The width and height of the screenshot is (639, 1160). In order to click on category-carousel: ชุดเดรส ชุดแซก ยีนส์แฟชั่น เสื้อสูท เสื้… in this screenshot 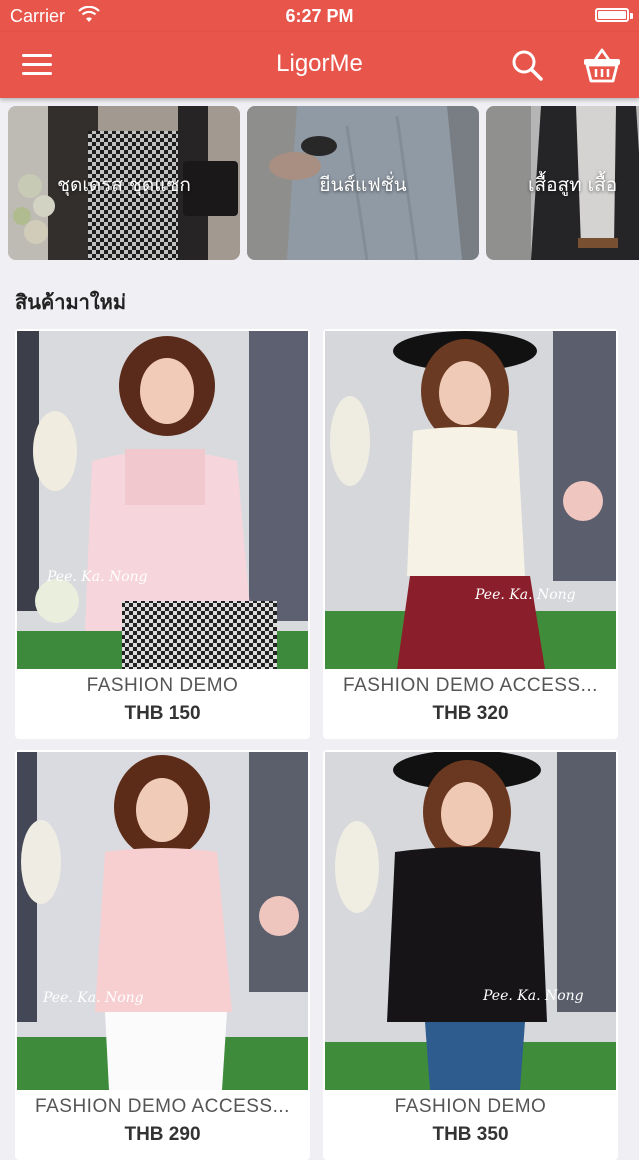, I will do `click(319, 184)`.